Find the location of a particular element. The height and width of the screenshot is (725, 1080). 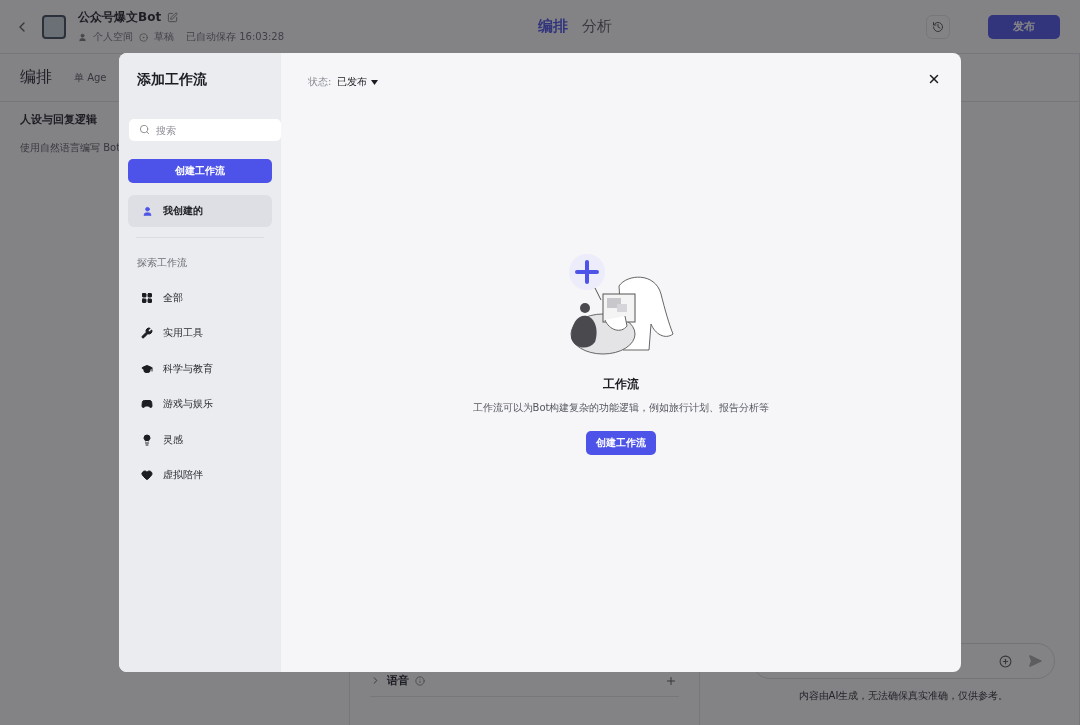

grid-icon is located at coordinates (147, 297).